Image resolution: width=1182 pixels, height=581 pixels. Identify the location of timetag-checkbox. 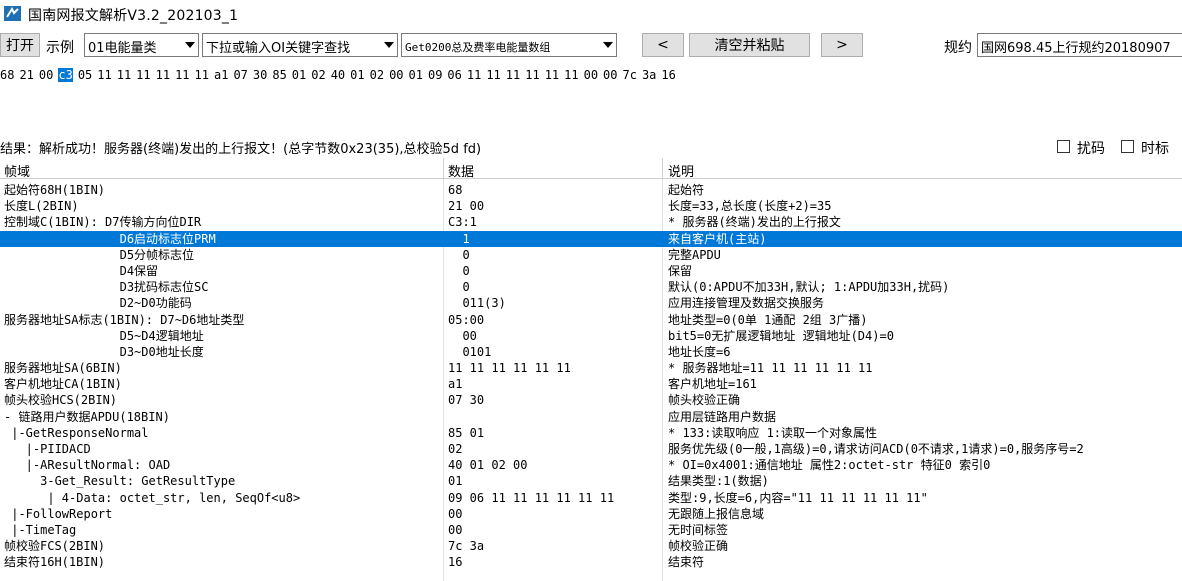
(1127, 146).